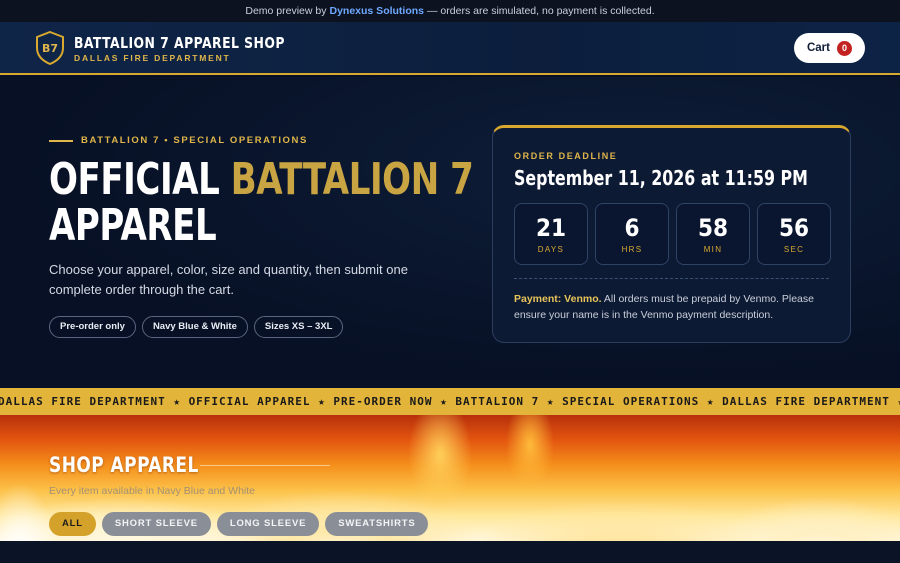 The width and height of the screenshot is (900, 563). Describe the element at coordinates (61, 140) in the screenshot. I see `eyebrow-line` at that location.